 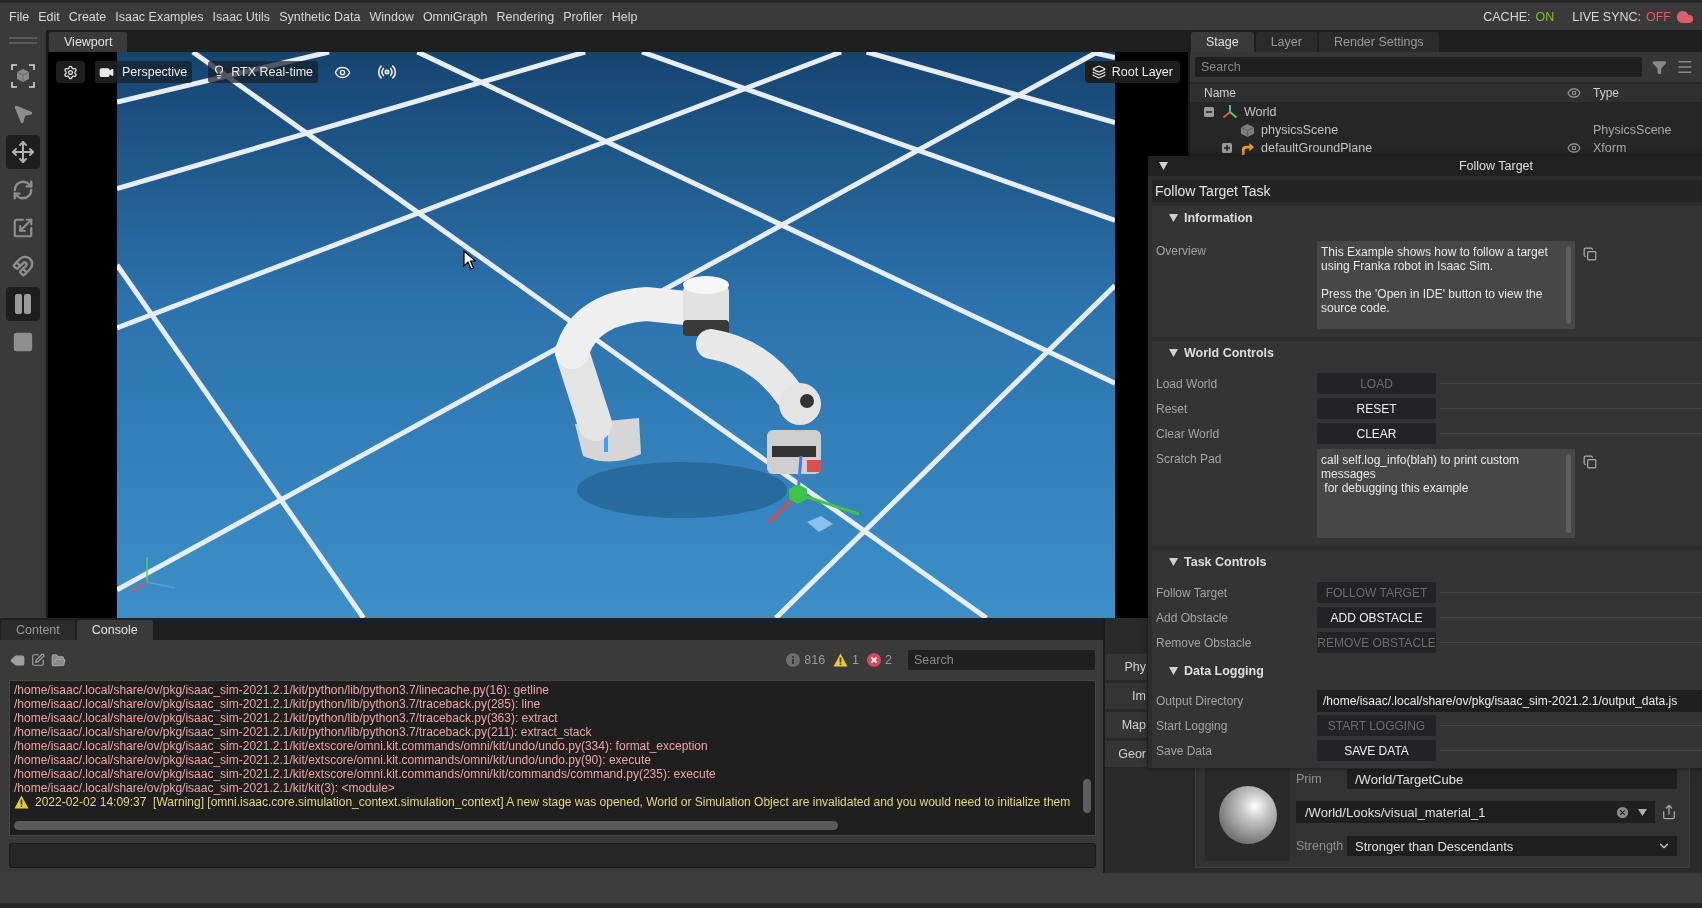 I want to click on menu-item: OmniGraph, so click(x=455, y=16).